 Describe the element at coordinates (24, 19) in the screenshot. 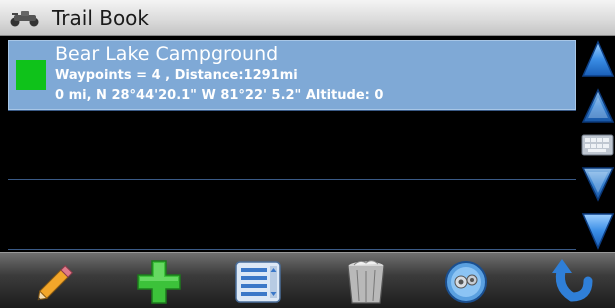

I see `atv-icon` at that location.